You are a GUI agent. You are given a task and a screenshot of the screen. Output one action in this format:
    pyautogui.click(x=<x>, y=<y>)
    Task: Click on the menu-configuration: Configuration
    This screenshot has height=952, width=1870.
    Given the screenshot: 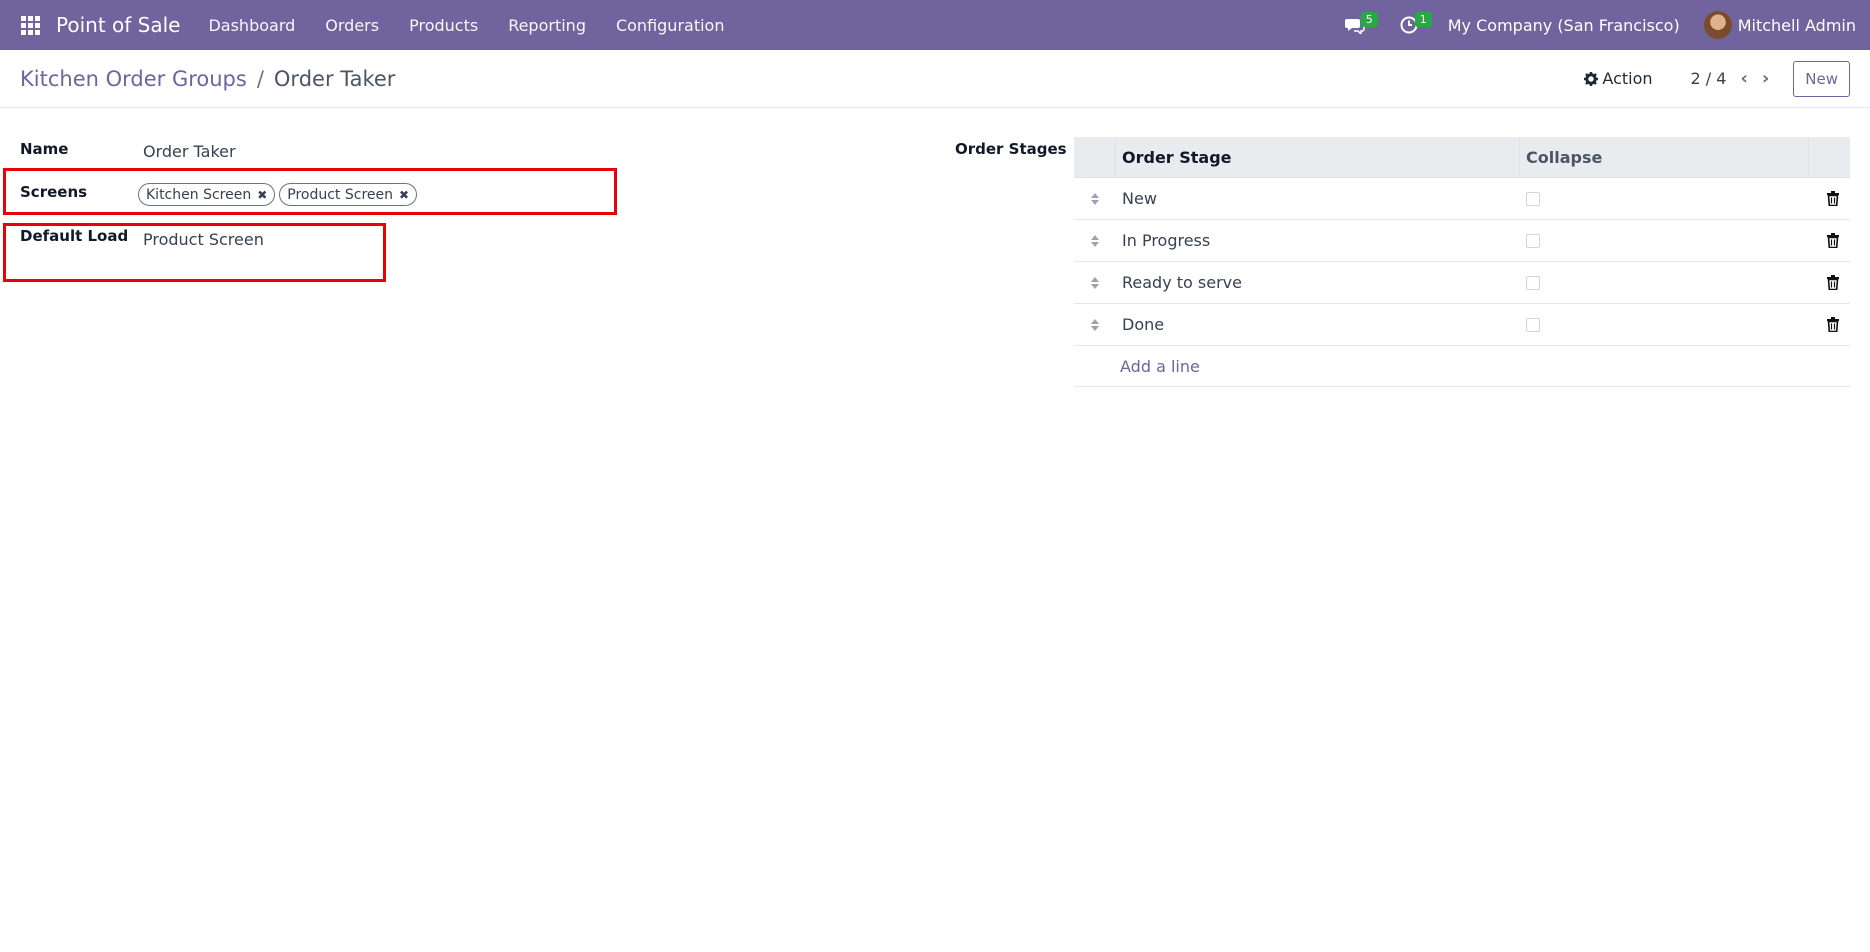 What is the action you would take?
    pyautogui.click(x=670, y=25)
    